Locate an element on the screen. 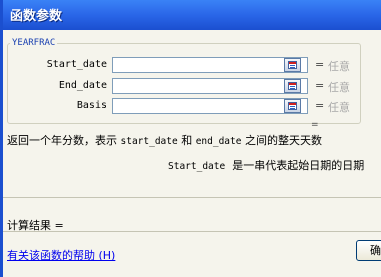 This screenshot has width=381, height=277. end-date-result: 任意 is located at coordinates (339, 87).